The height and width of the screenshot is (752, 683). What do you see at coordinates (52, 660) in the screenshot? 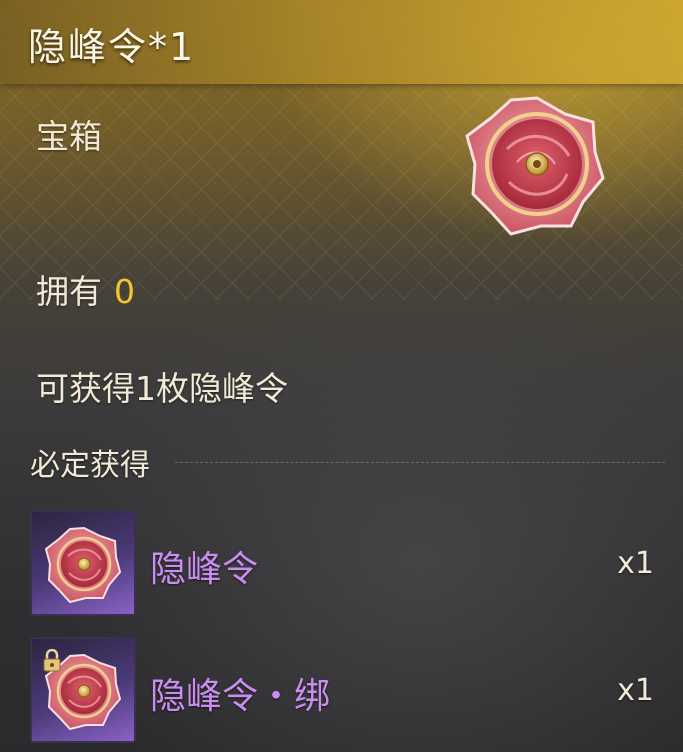
I see `lock-icon` at bounding box center [52, 660].